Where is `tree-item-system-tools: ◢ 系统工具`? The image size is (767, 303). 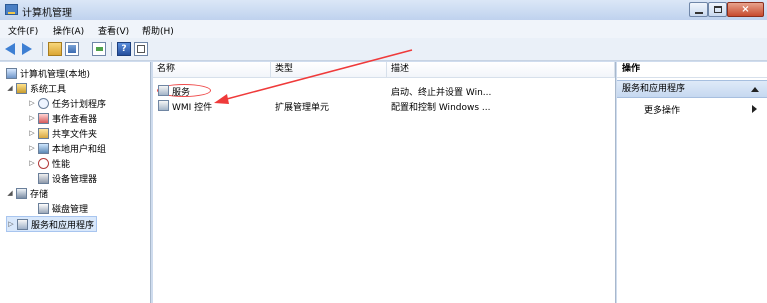 tree-item-system-tools: ◢ 系统工具 is located at coordinates (36, 88).